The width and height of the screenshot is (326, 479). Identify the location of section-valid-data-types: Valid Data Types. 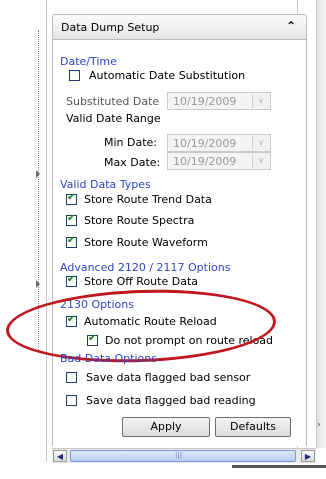
(105, 184).